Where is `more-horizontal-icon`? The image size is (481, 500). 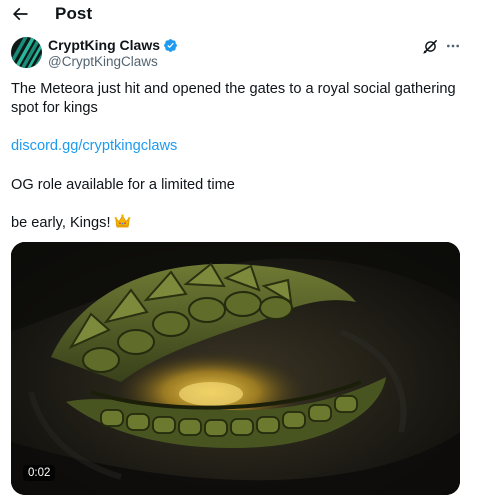 more-horizontal-icon is located at coordinates (453, 46).